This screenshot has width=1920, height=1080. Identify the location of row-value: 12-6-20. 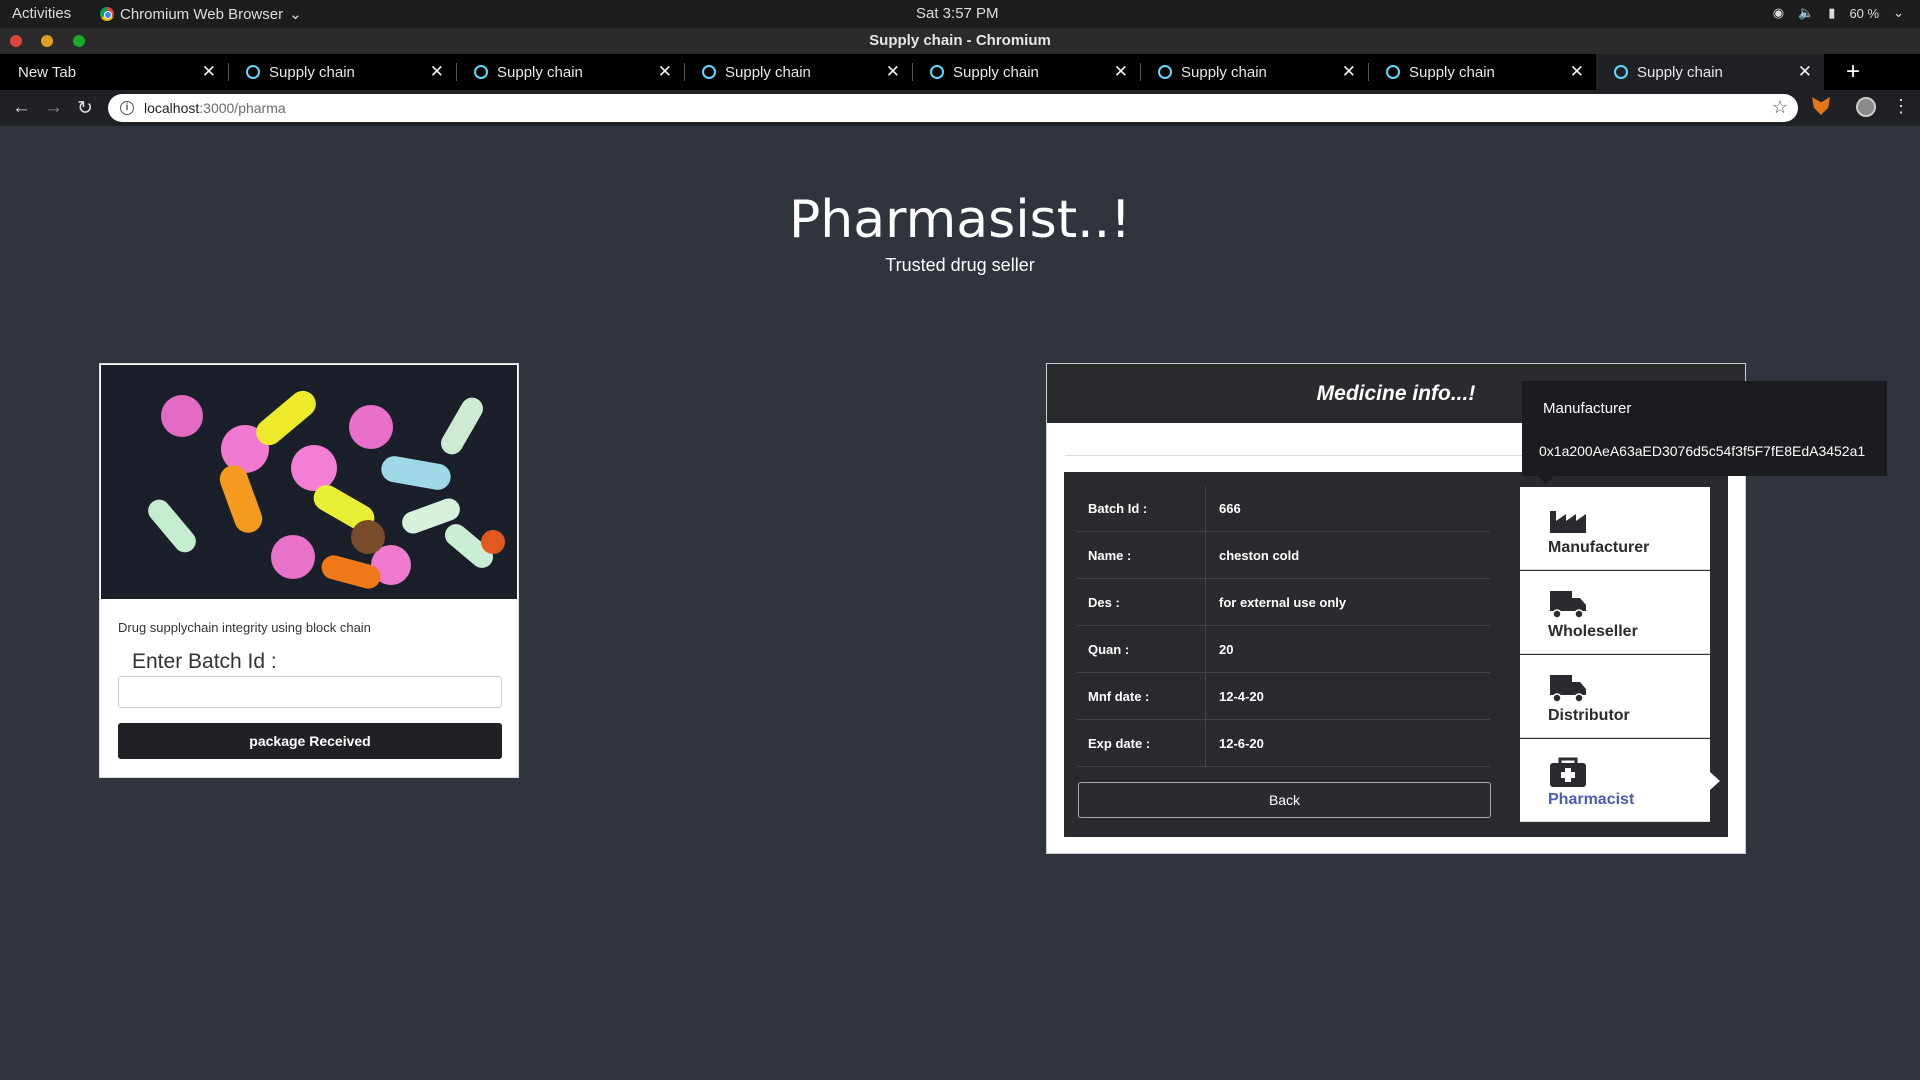
(1241, 743).